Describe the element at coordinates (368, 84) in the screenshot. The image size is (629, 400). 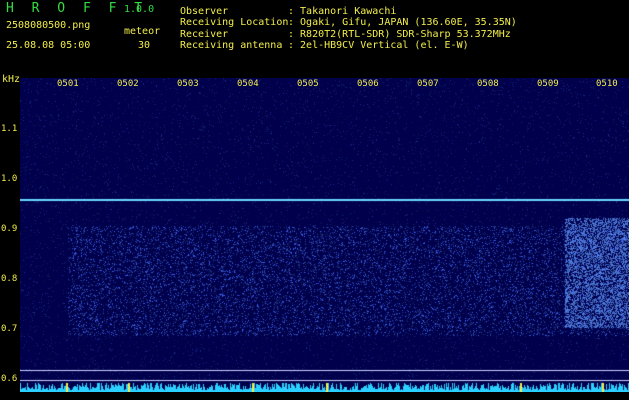
I see `x-tick: 0506` at that location.